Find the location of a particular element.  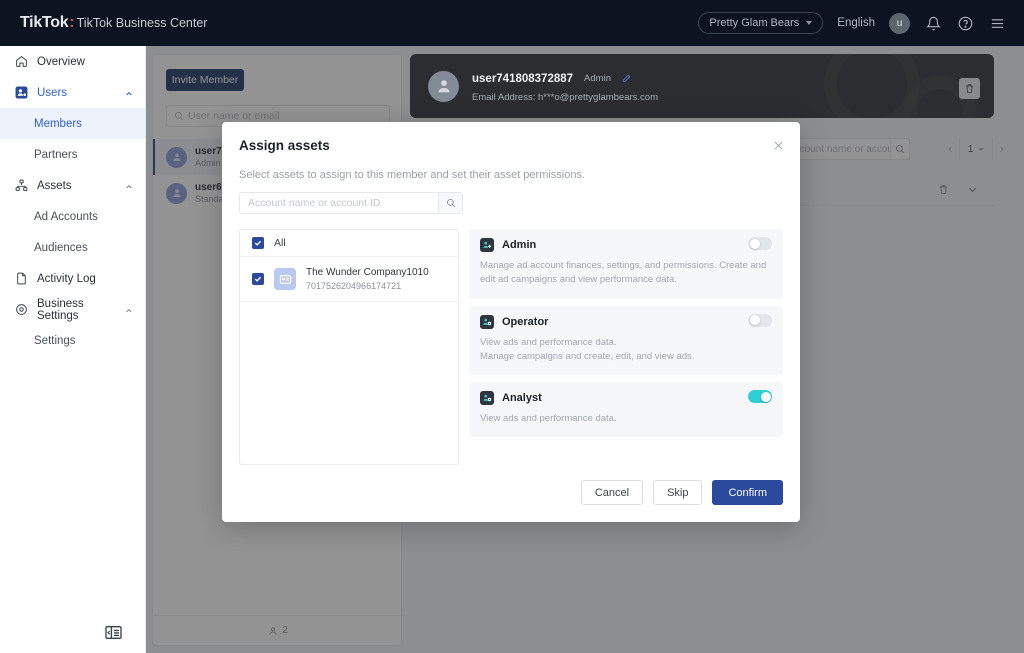

toggle-admin is located at coordinates (760, 243).